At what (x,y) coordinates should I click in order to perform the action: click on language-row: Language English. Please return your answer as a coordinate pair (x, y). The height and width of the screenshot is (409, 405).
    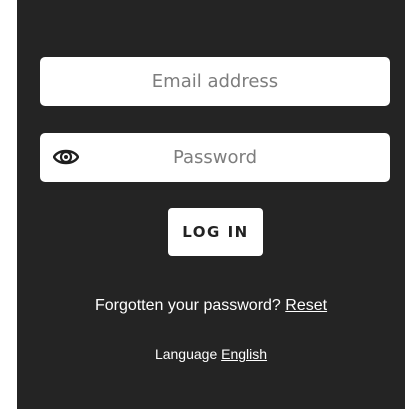
    Looking at the image, I should click on (211, 354).